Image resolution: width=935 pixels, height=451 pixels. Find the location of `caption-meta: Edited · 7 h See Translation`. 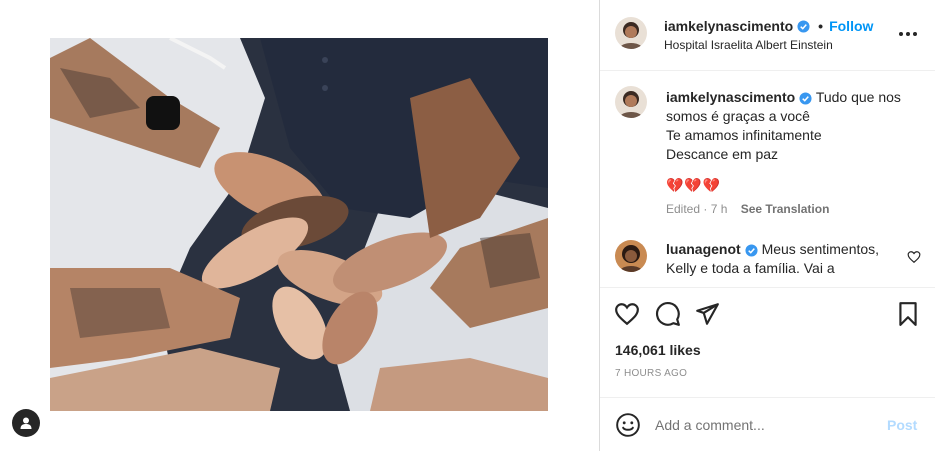

caption-meta: Edited · 7 h See Translation is located at coordinates (747, 209).